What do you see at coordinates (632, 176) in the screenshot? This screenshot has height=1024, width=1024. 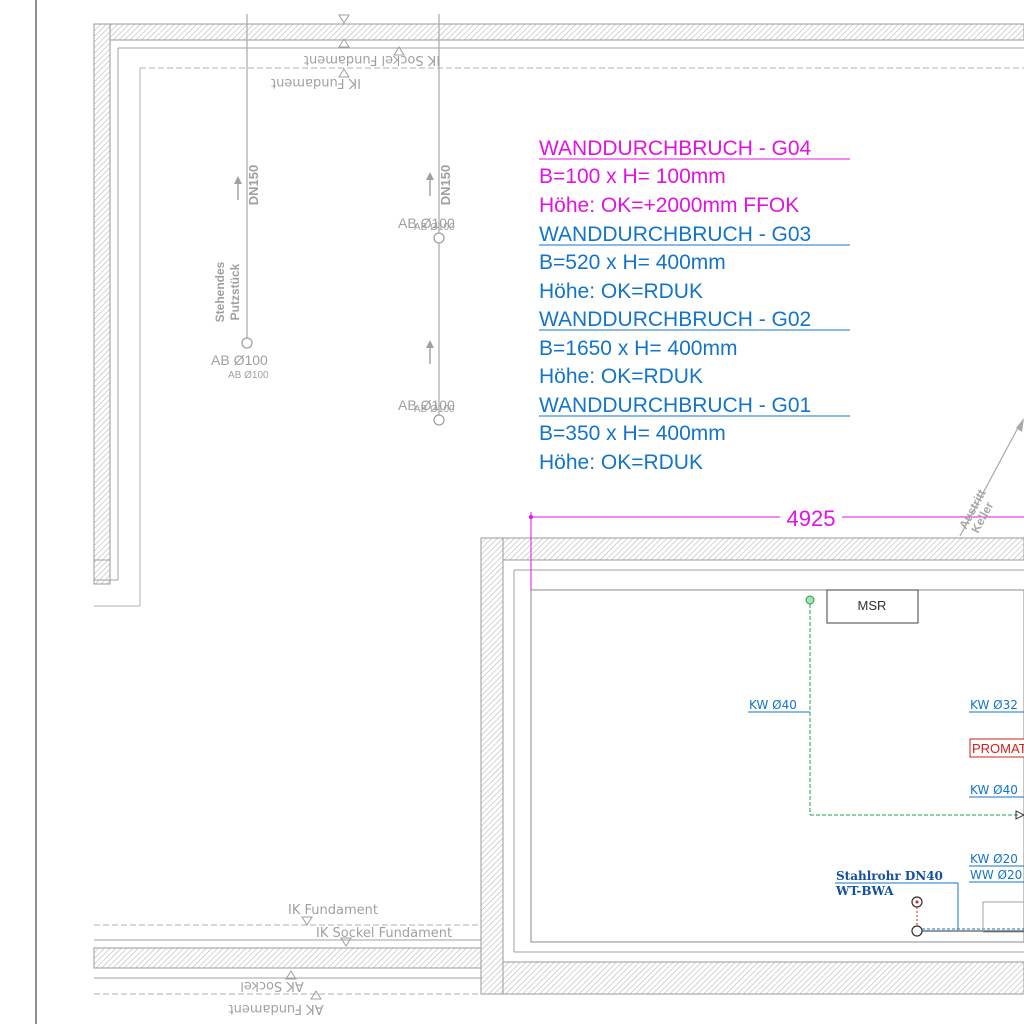 I see `g04-size: B=100 x H= 100mm` at bounding box center [632, 176].